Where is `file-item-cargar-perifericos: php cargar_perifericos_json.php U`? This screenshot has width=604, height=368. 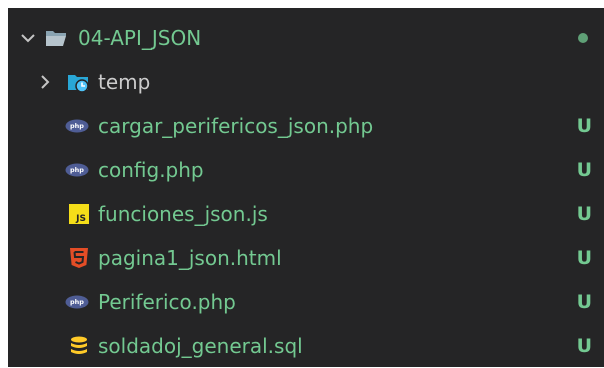
file-item-cargar-perifericos: php cargar_perifericos_json.php U is located at coordinates (306, 126).